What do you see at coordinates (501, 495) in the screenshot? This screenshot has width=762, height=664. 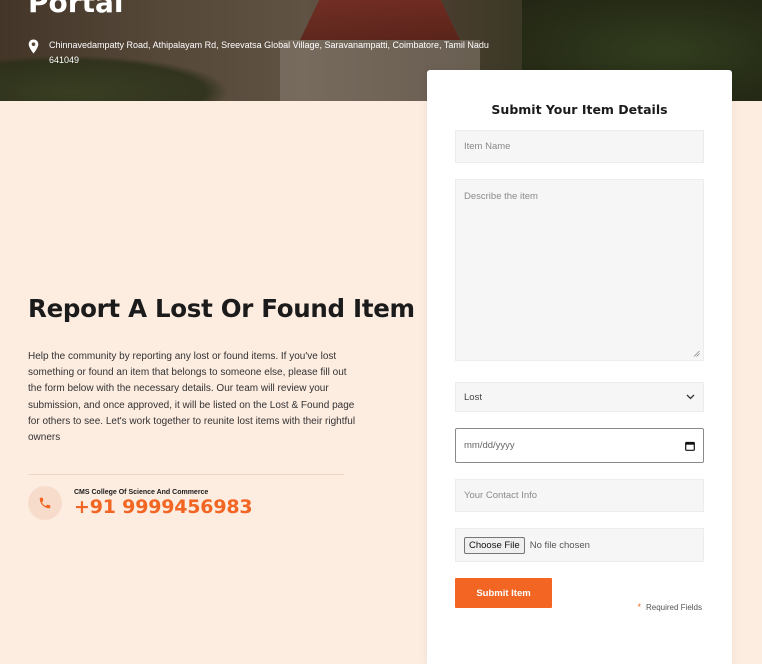 I see `contact-info-placeholder: Your Contact Info` at bounding box center [501, 495].